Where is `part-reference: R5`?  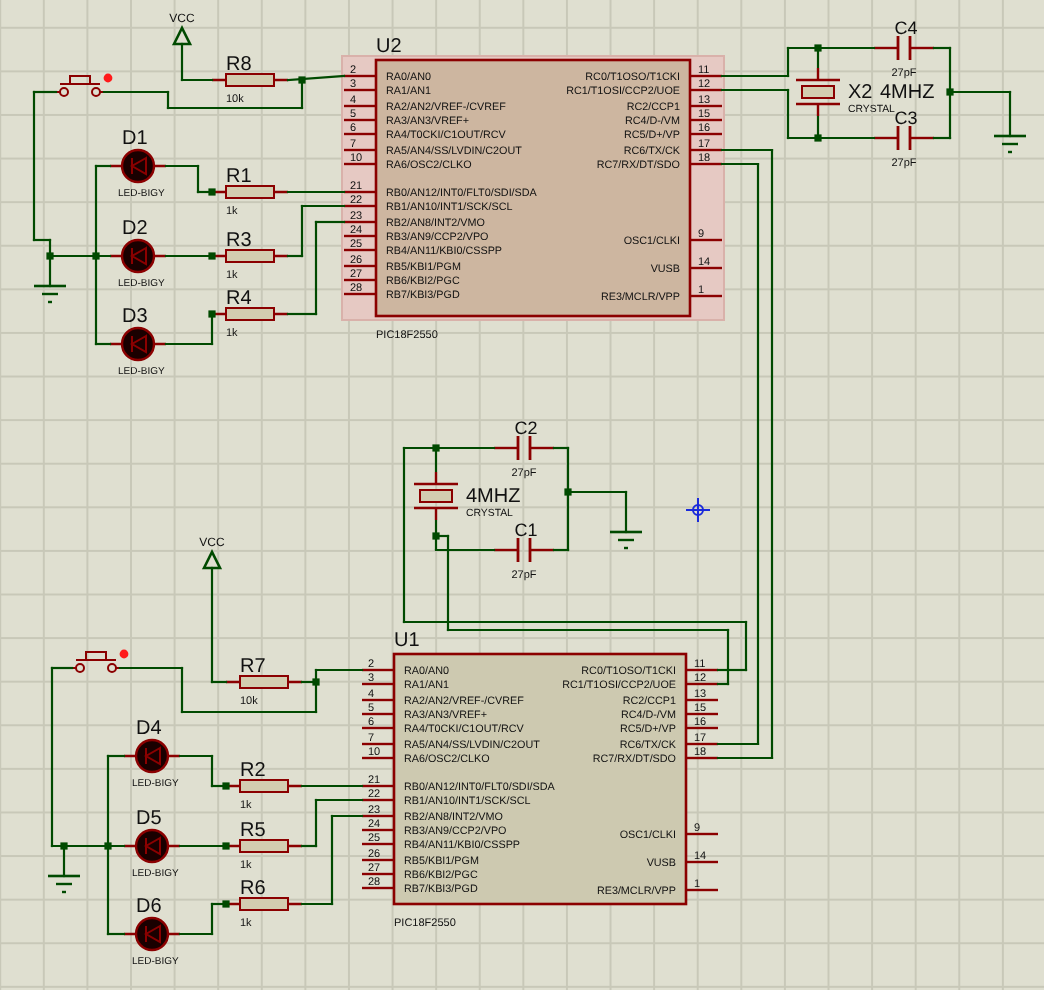 part-reference: R5 is located at coordinates (253, 831).